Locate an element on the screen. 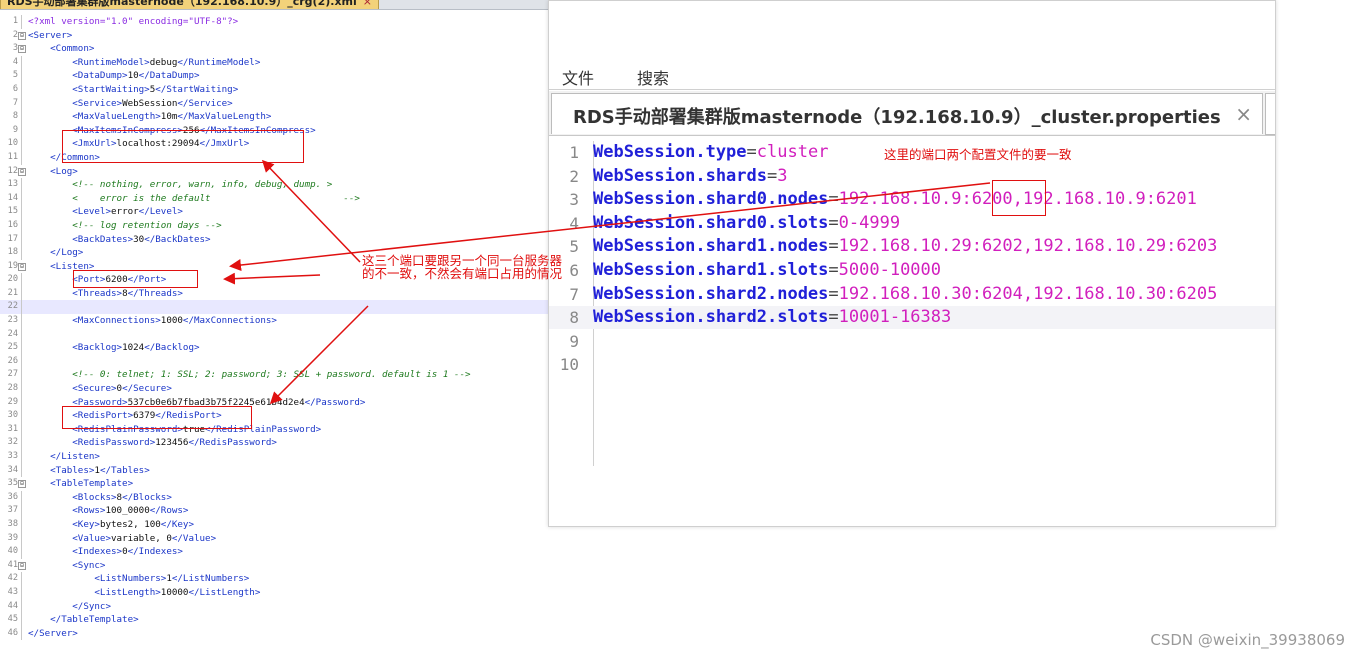 This screenshot has width=1360, height=657. next-tab-stub is located at coordinates (1270, 114).